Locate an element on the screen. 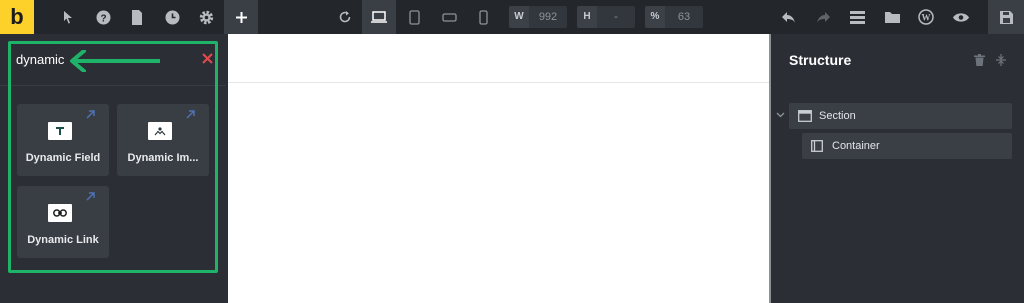  tablet-portrait-icon is located at coordinates (414, 17).